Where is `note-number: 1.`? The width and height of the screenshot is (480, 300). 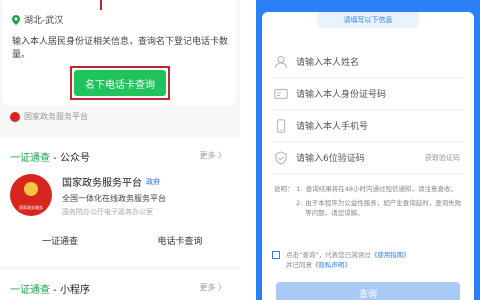
note-number: 1. is located at coordinates (299, 189).